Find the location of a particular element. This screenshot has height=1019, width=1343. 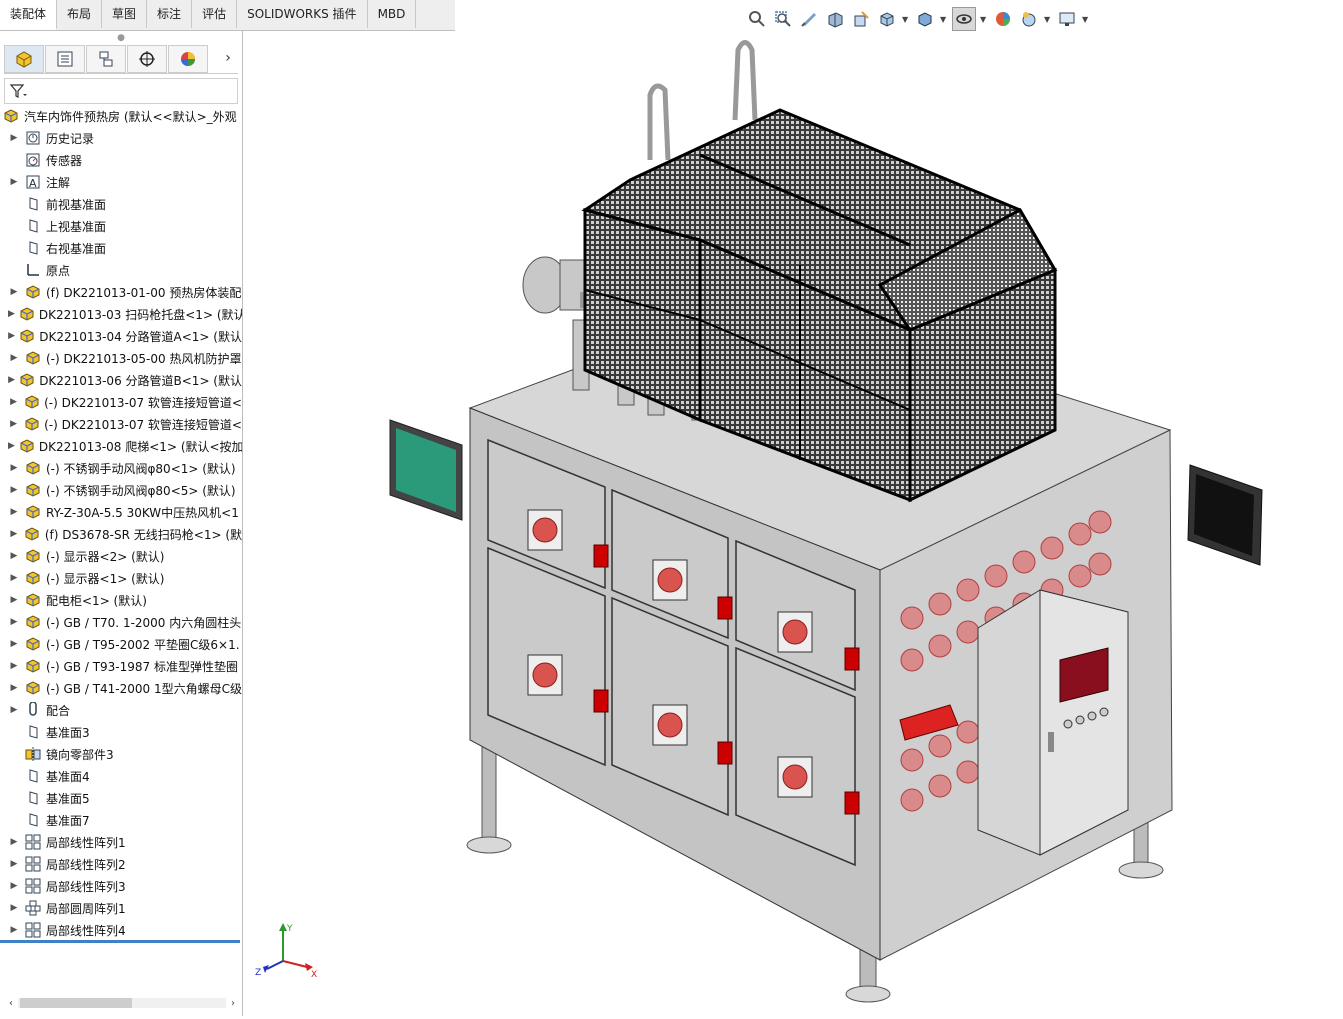

panel-grip-icon: ● is located at coordinates (121, 38).